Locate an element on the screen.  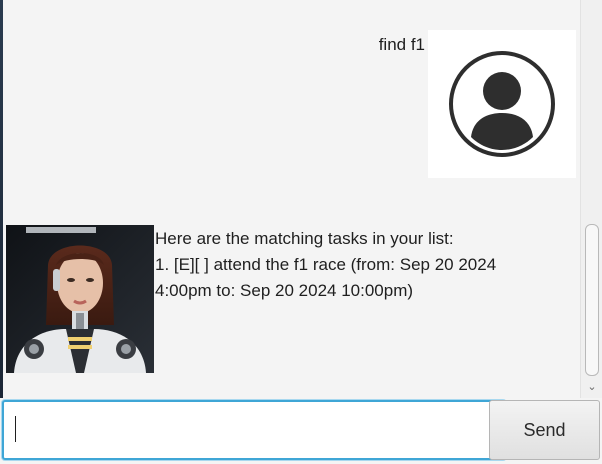
user-circle-icon is located at coordinates (502, 104).